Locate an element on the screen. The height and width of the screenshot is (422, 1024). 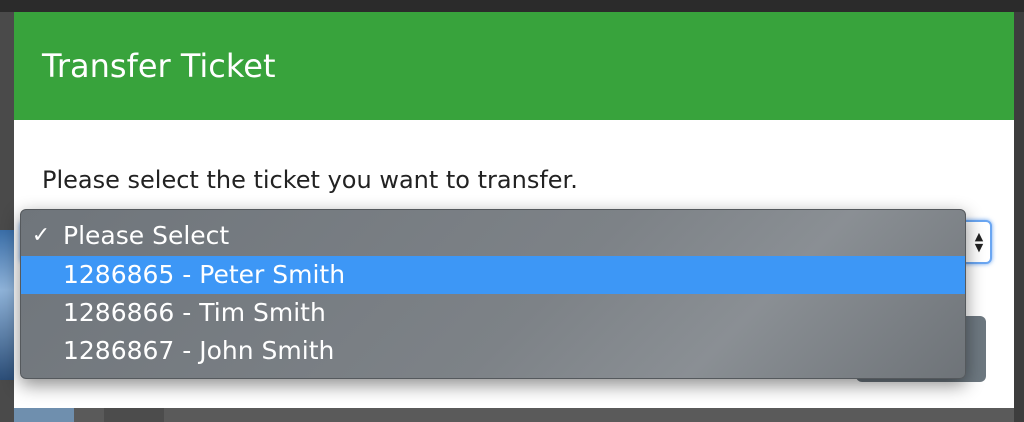
modal-title: Transfer Ticket is located at coordinates (159, 66).